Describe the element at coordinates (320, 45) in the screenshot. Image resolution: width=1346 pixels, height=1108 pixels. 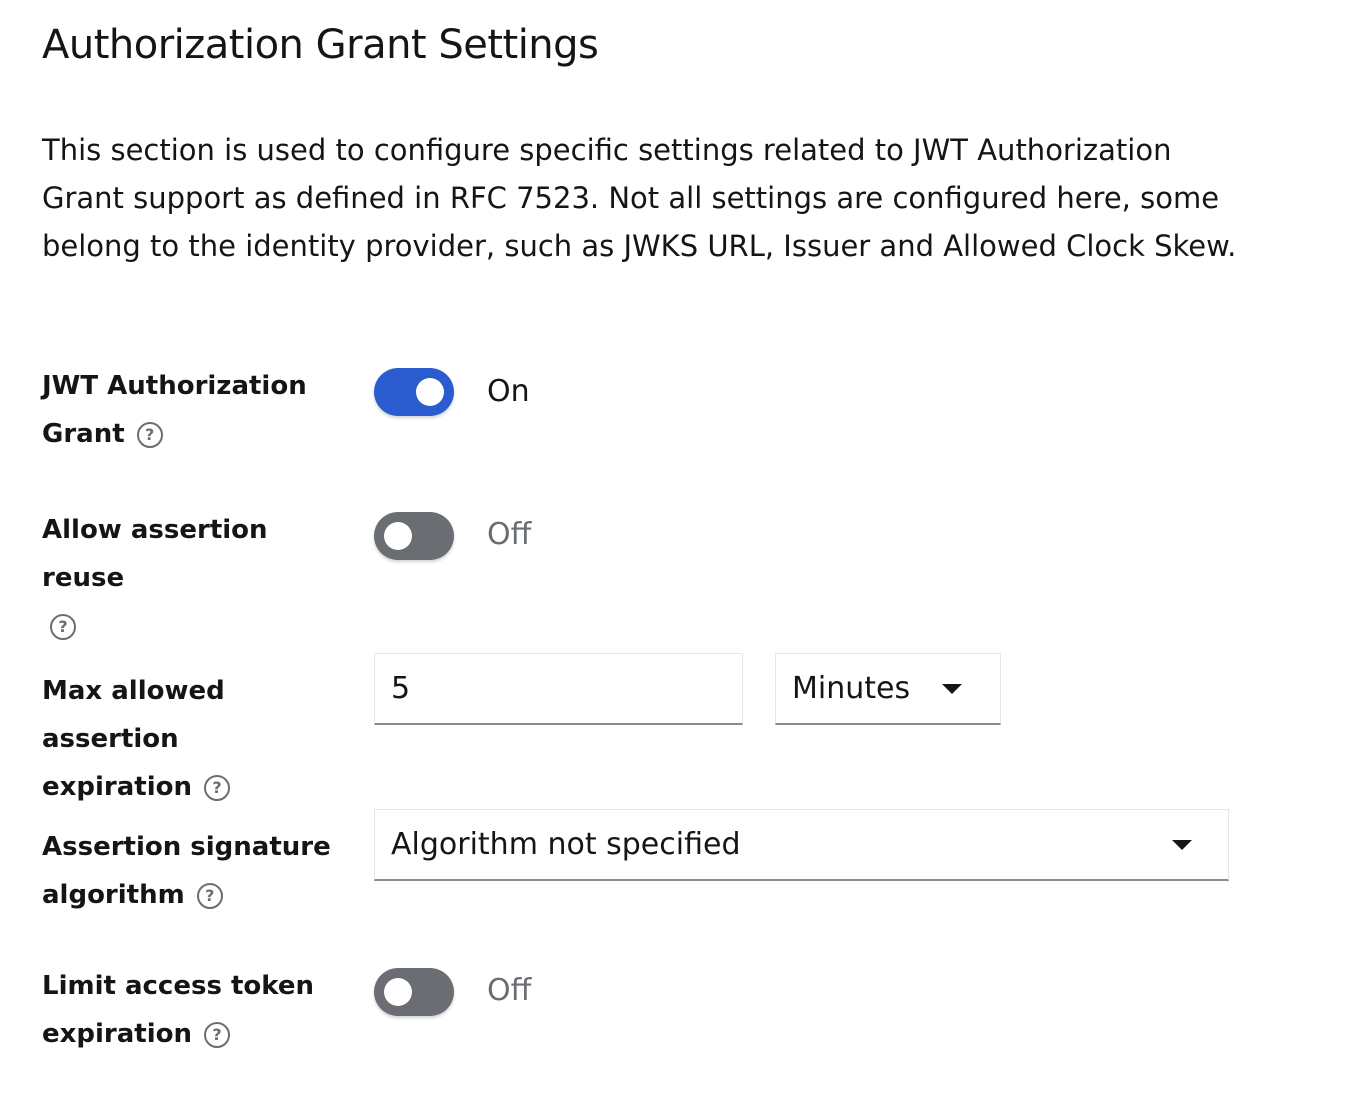
I see `section-title: Authorization Grant Settings` at that location.